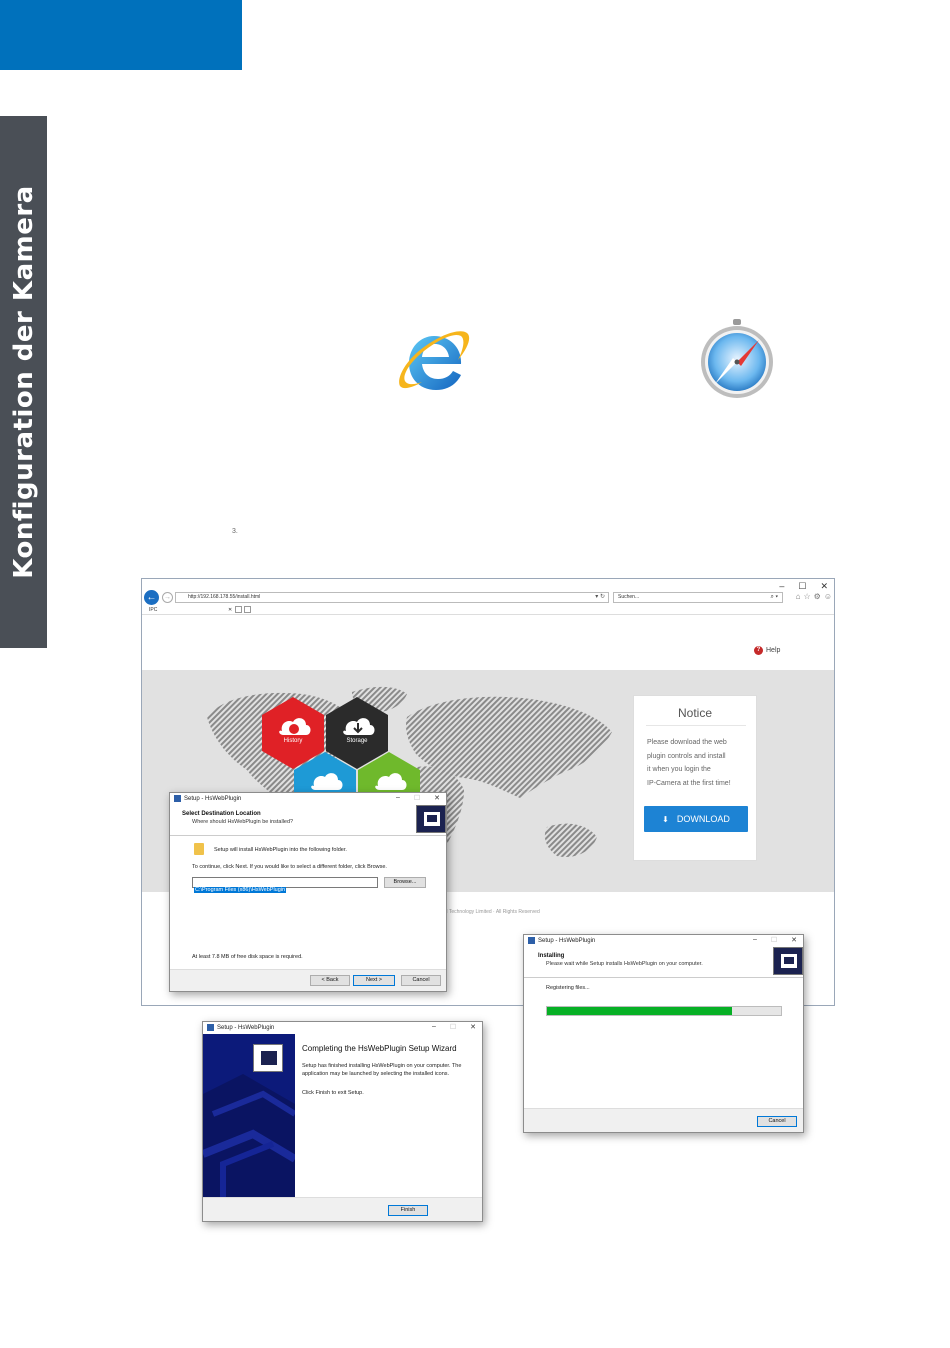 The width and height of the screenshot is (950, 1348). Describe the element at coordinates (665, 819) in the screenshot. I see `download-arrow-icon: ⬇` at that location.